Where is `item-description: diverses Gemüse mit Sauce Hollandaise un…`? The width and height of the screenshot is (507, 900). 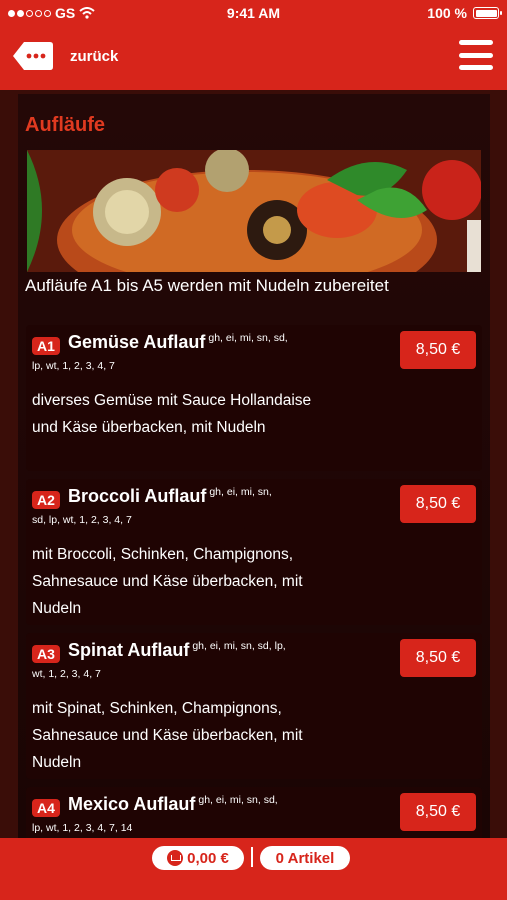 item-description: diverses Gemüse mit Sauce Hollandaise un… is located at coordinates (172, 414).